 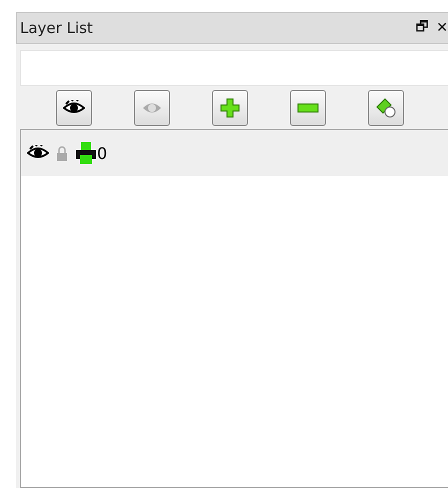 I want to click on panel-title: Layer List, so click(x=57, y=28).